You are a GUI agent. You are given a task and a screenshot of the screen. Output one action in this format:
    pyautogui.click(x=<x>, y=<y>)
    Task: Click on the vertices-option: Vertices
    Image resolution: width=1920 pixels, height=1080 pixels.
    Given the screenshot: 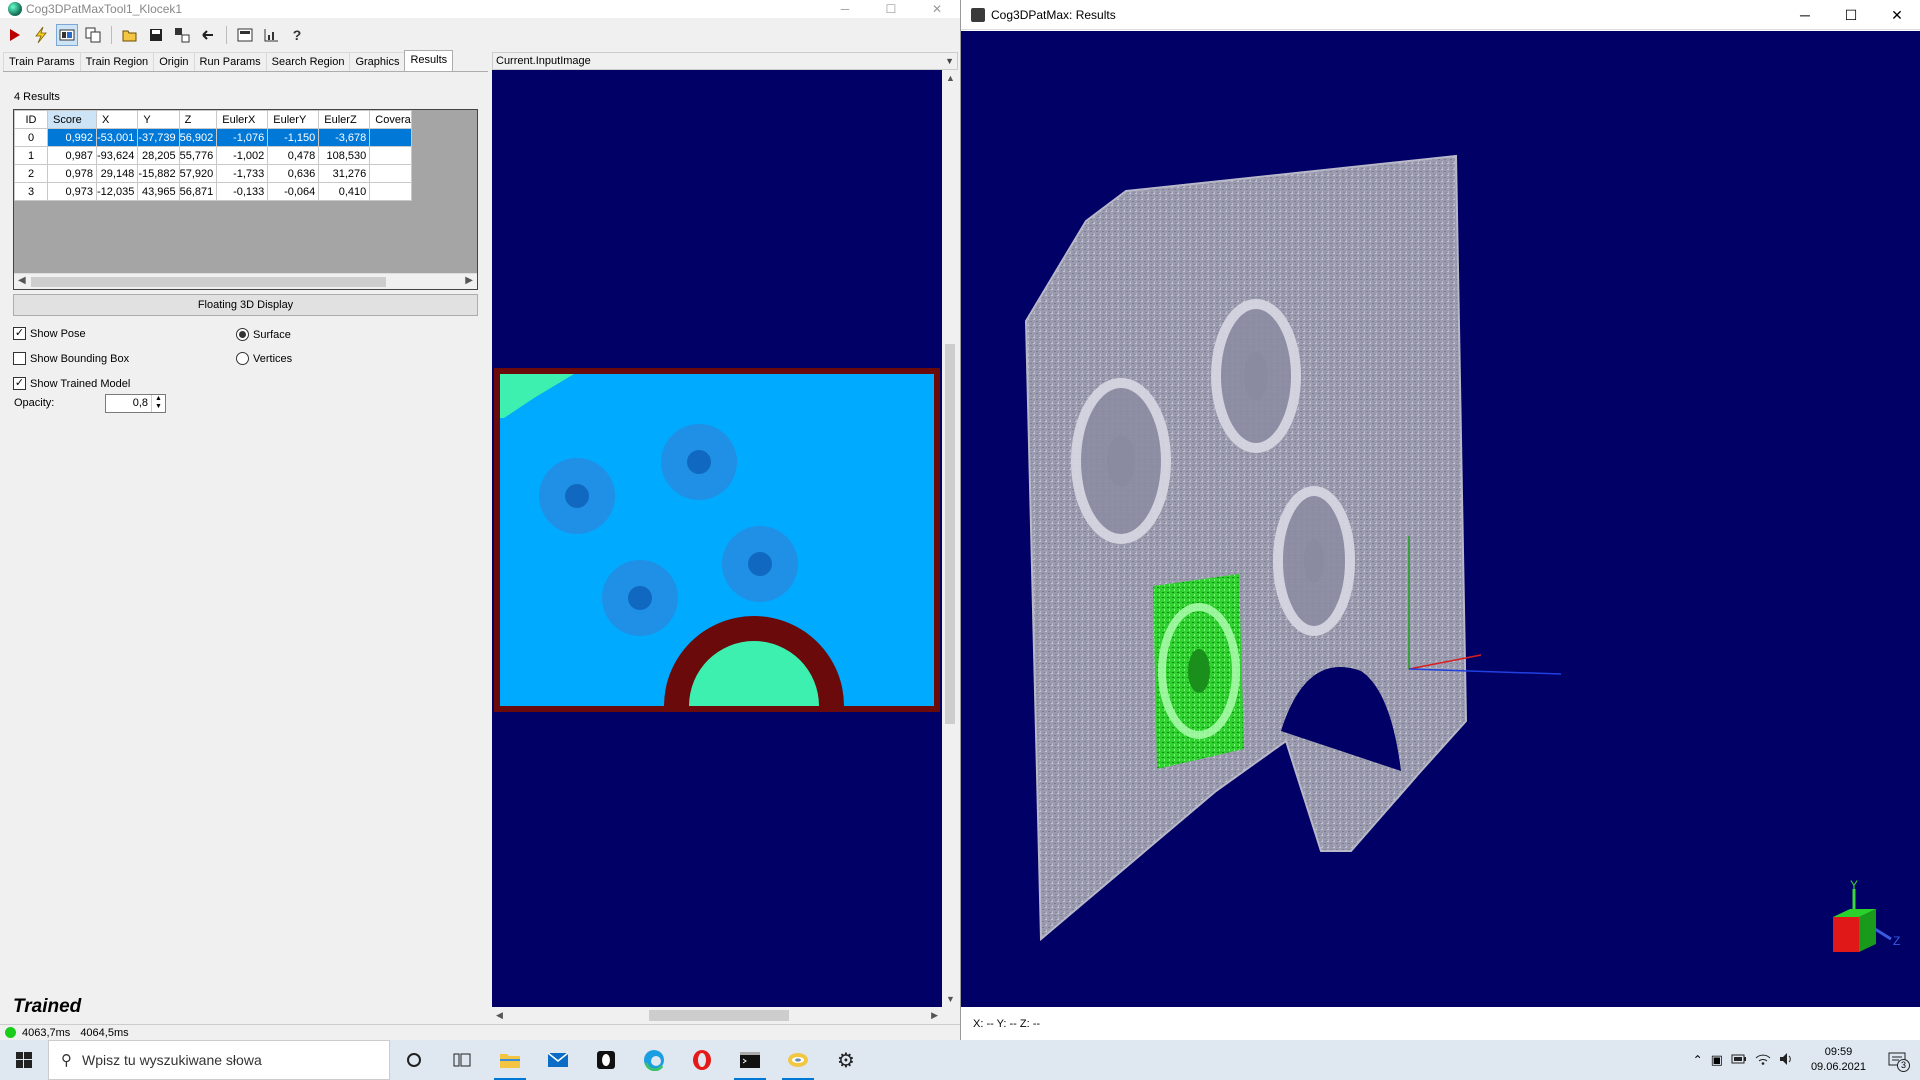 What is the action you would take?
    pyautogui.click(x=264, y=358)
    